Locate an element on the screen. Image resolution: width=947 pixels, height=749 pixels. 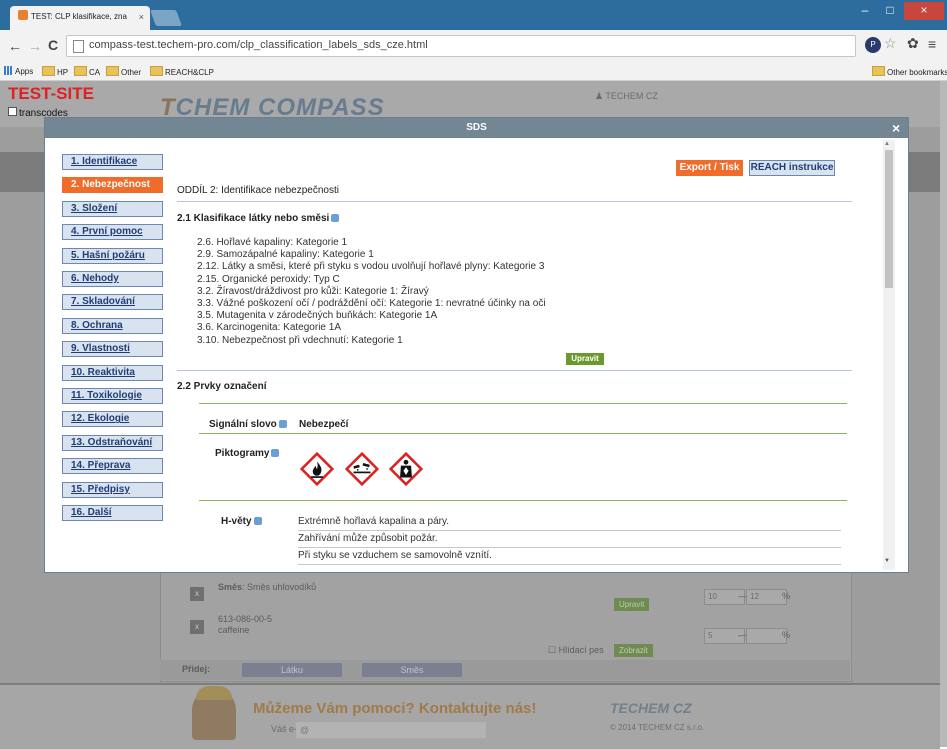
h-statements-label: H-věty is located at coordinates (241, 521).